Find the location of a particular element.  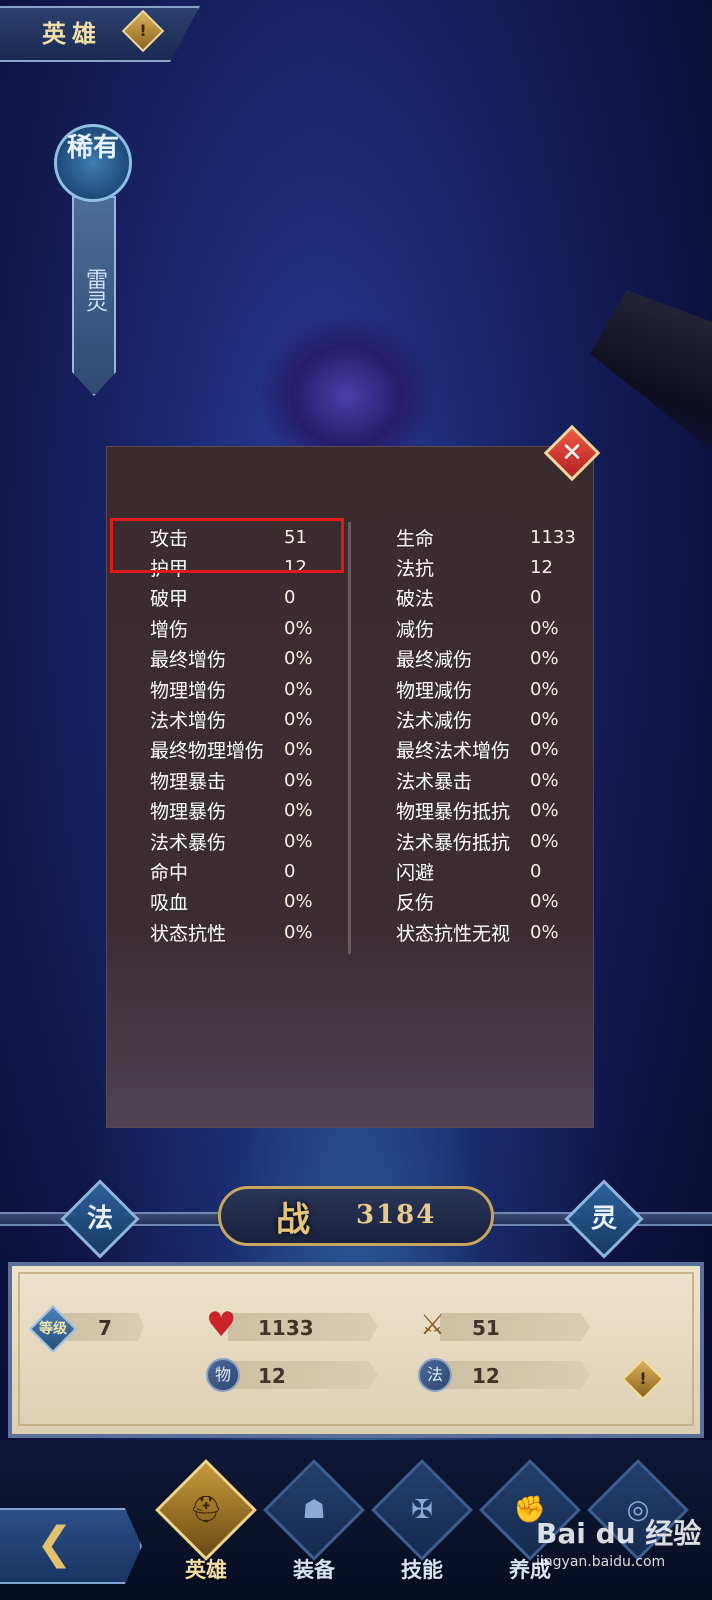

stat-value: 12 is located at coordinates (541, 568).